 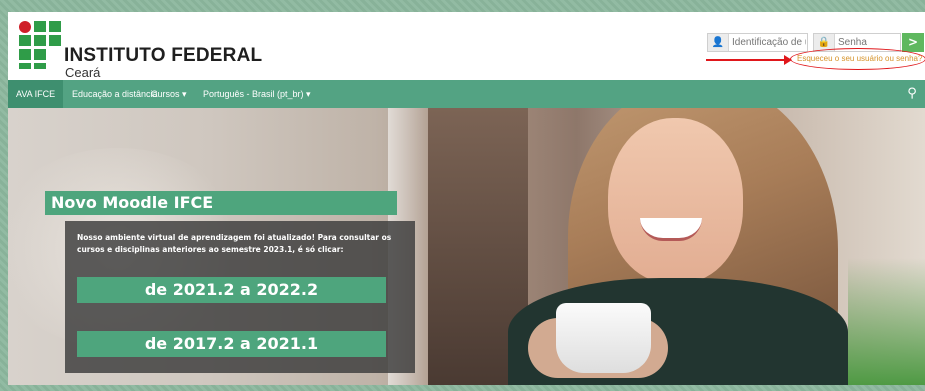 I want to click on brand-subtitle: Ceará, so click(x=83, y=72).